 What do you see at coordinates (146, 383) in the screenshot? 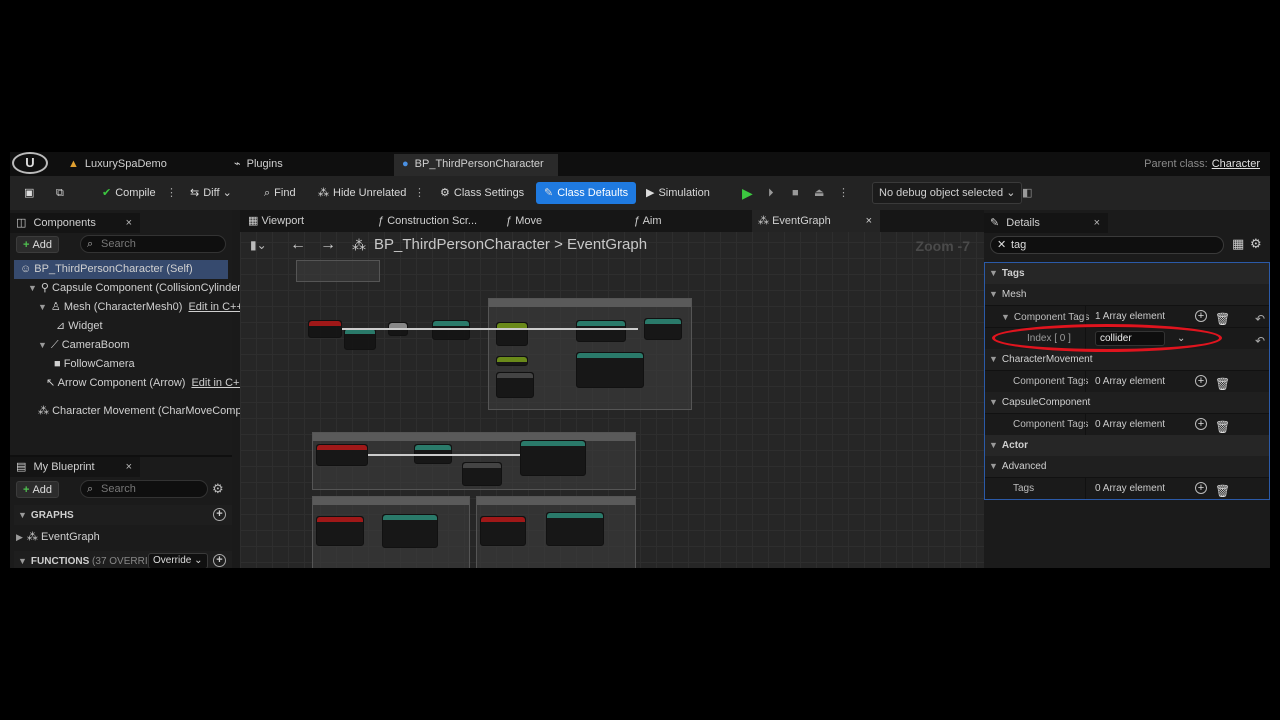
I see `tree-item-arrow: ↖ Arrow Component (Arrow) Edit in C++` at bounding box center [146, 383].